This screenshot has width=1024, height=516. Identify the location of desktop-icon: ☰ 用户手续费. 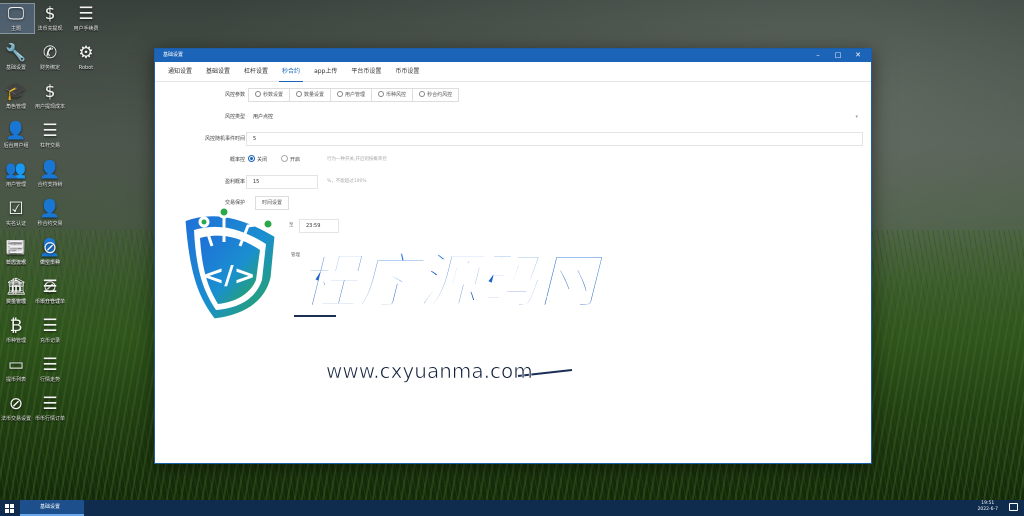
(86, 18).